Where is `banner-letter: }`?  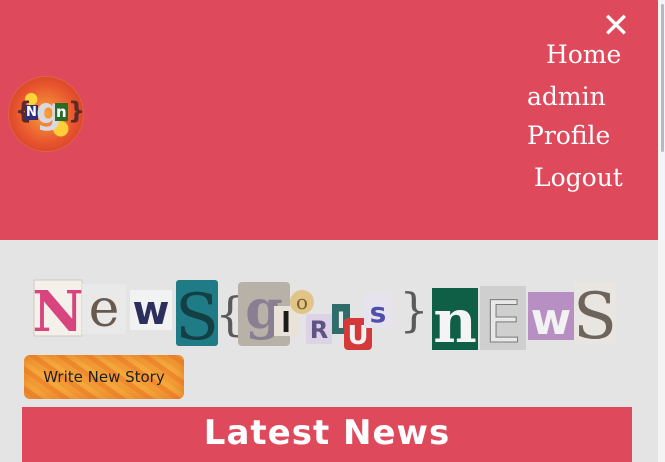
banner-letter: } is located at coordinates (413, 310).